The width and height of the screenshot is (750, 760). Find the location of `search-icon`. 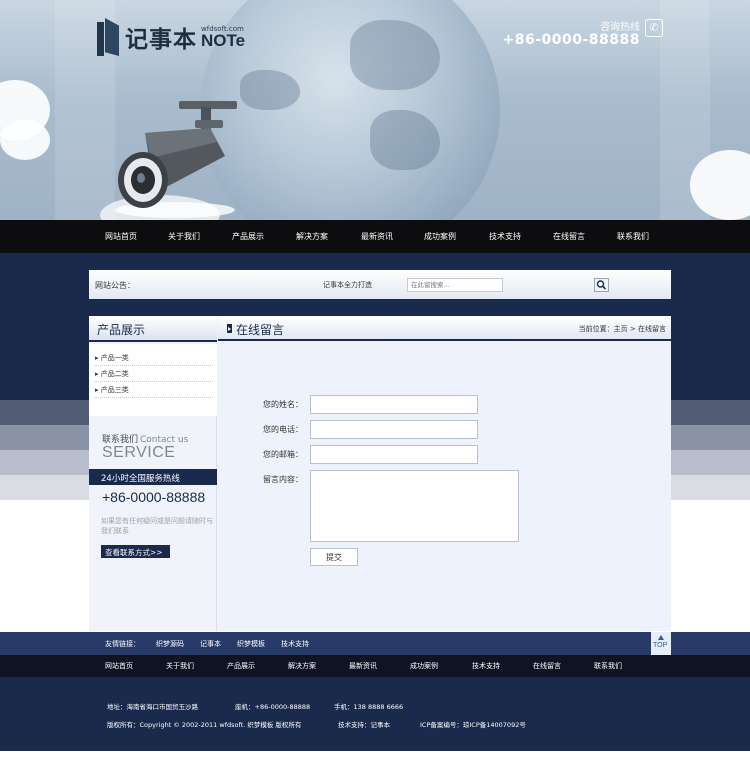

search-icon is located at coordinates (601, 285).